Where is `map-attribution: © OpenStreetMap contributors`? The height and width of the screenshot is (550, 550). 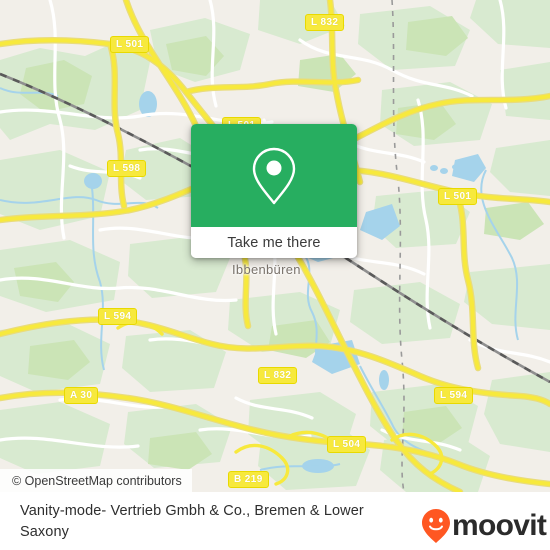
map-attribution: © OpenStreetMap contributors is located at coordinates (96, 480).